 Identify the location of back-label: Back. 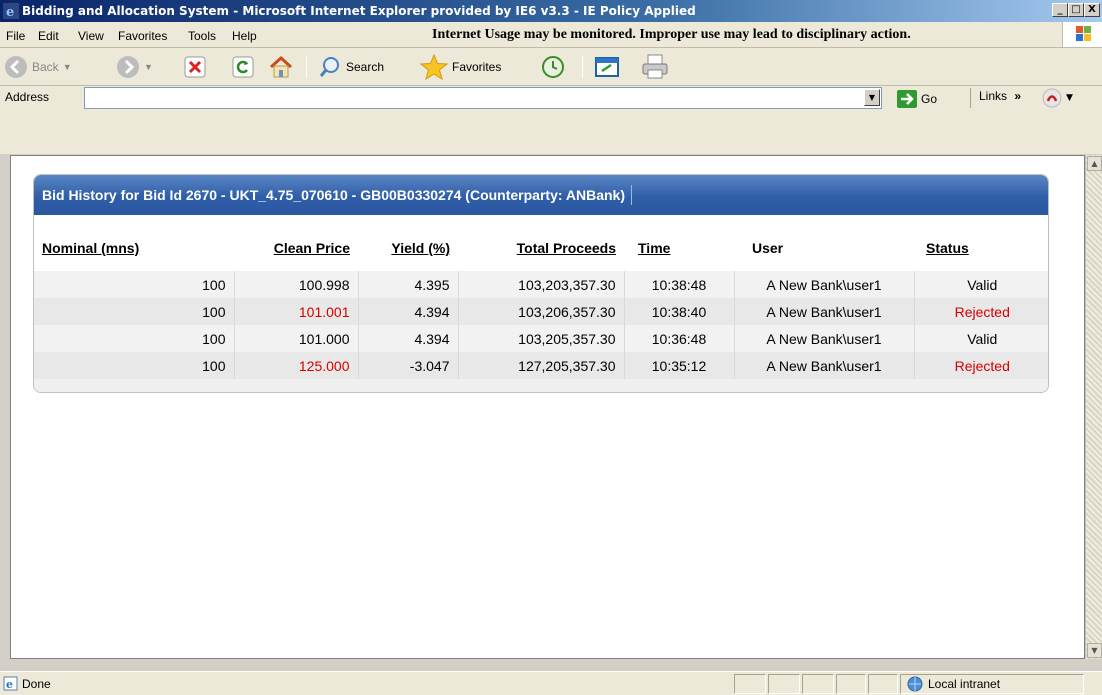
(45, 67).